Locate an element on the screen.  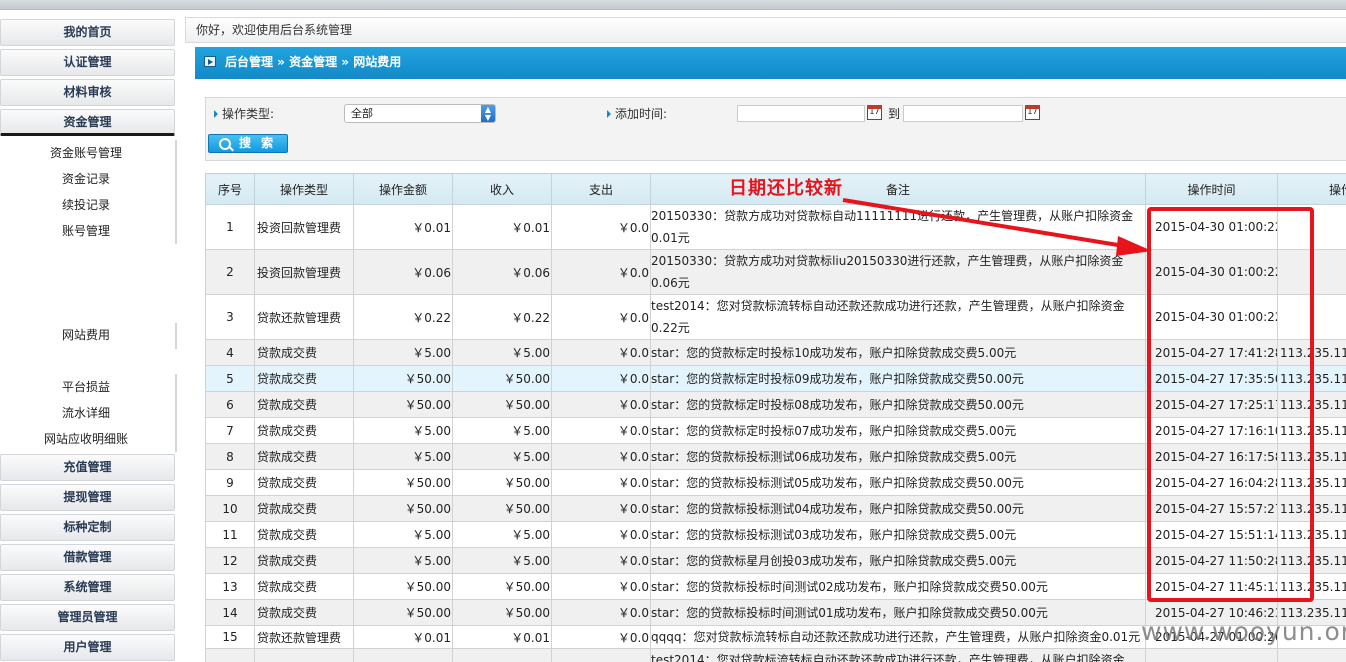
arrow-shaft is located at coordinates (983, 223).